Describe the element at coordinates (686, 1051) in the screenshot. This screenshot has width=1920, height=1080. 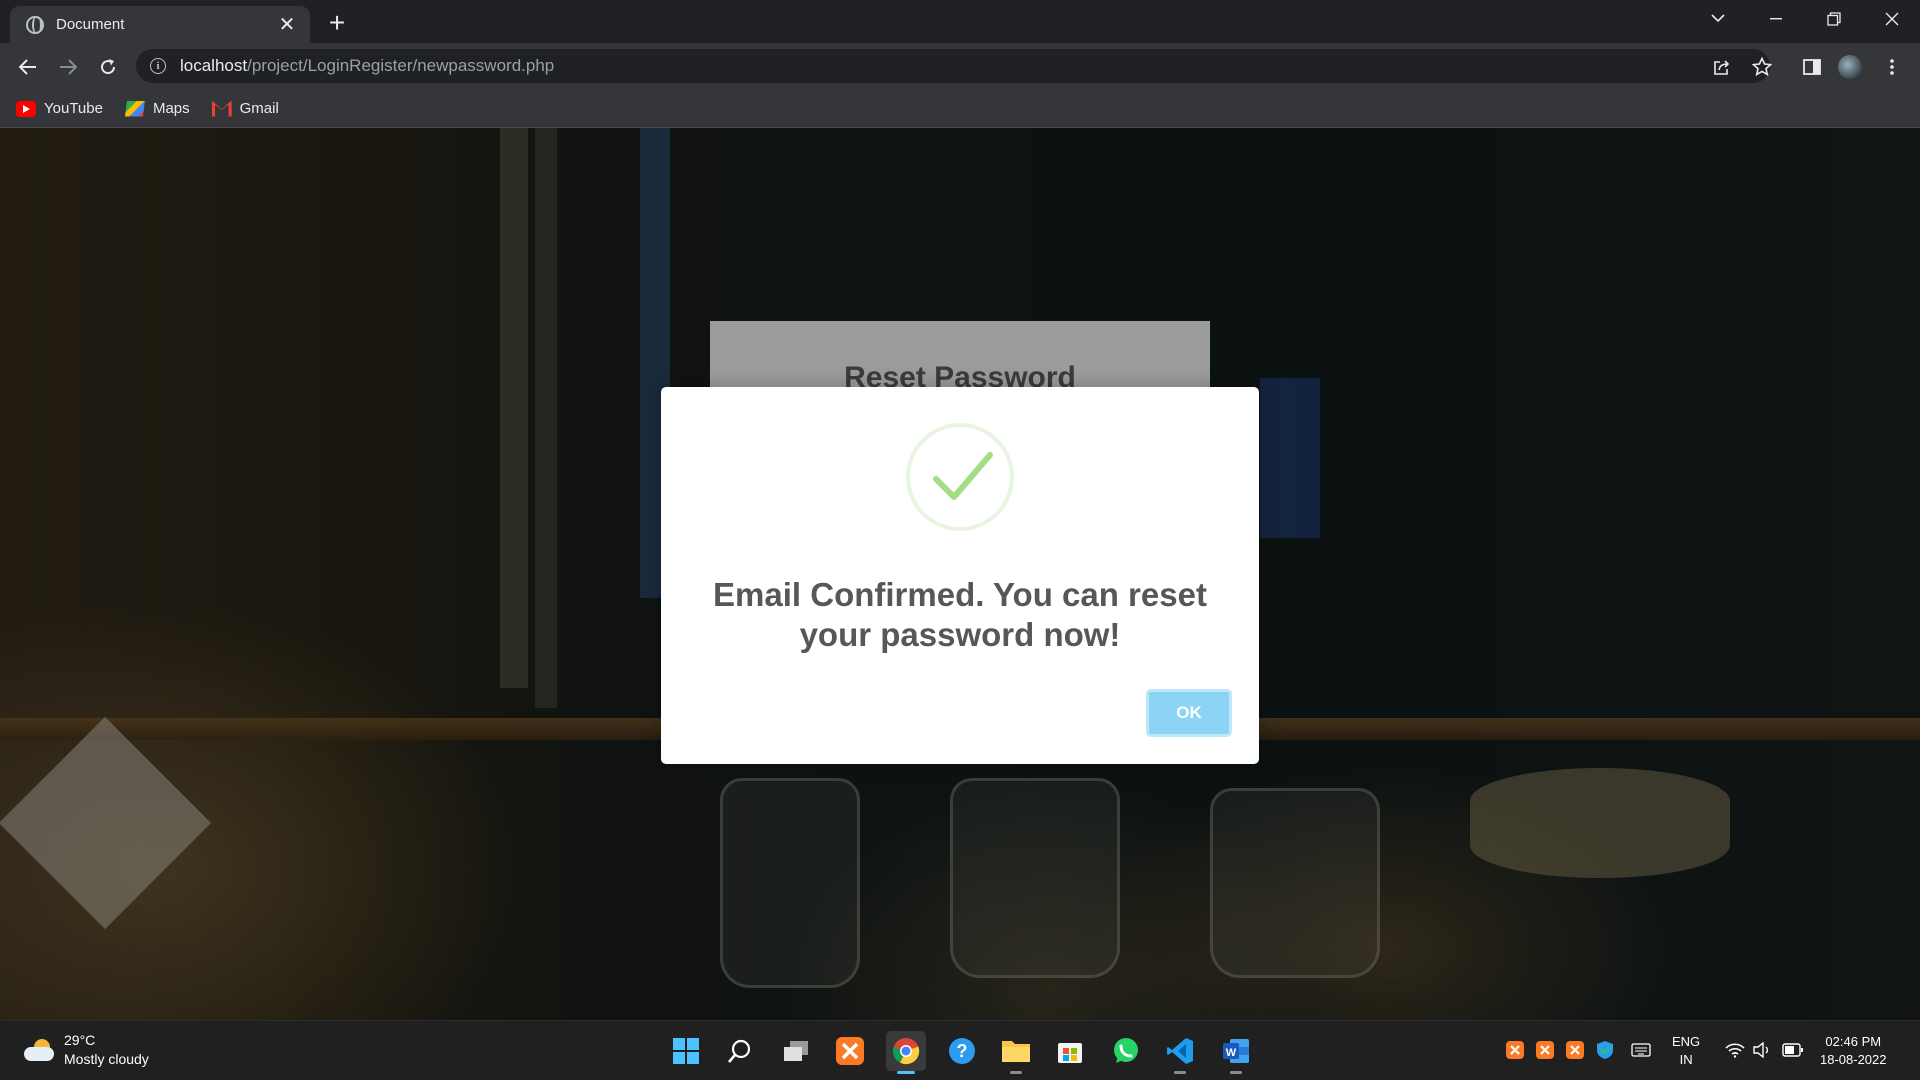
I see `start-button` at that location.